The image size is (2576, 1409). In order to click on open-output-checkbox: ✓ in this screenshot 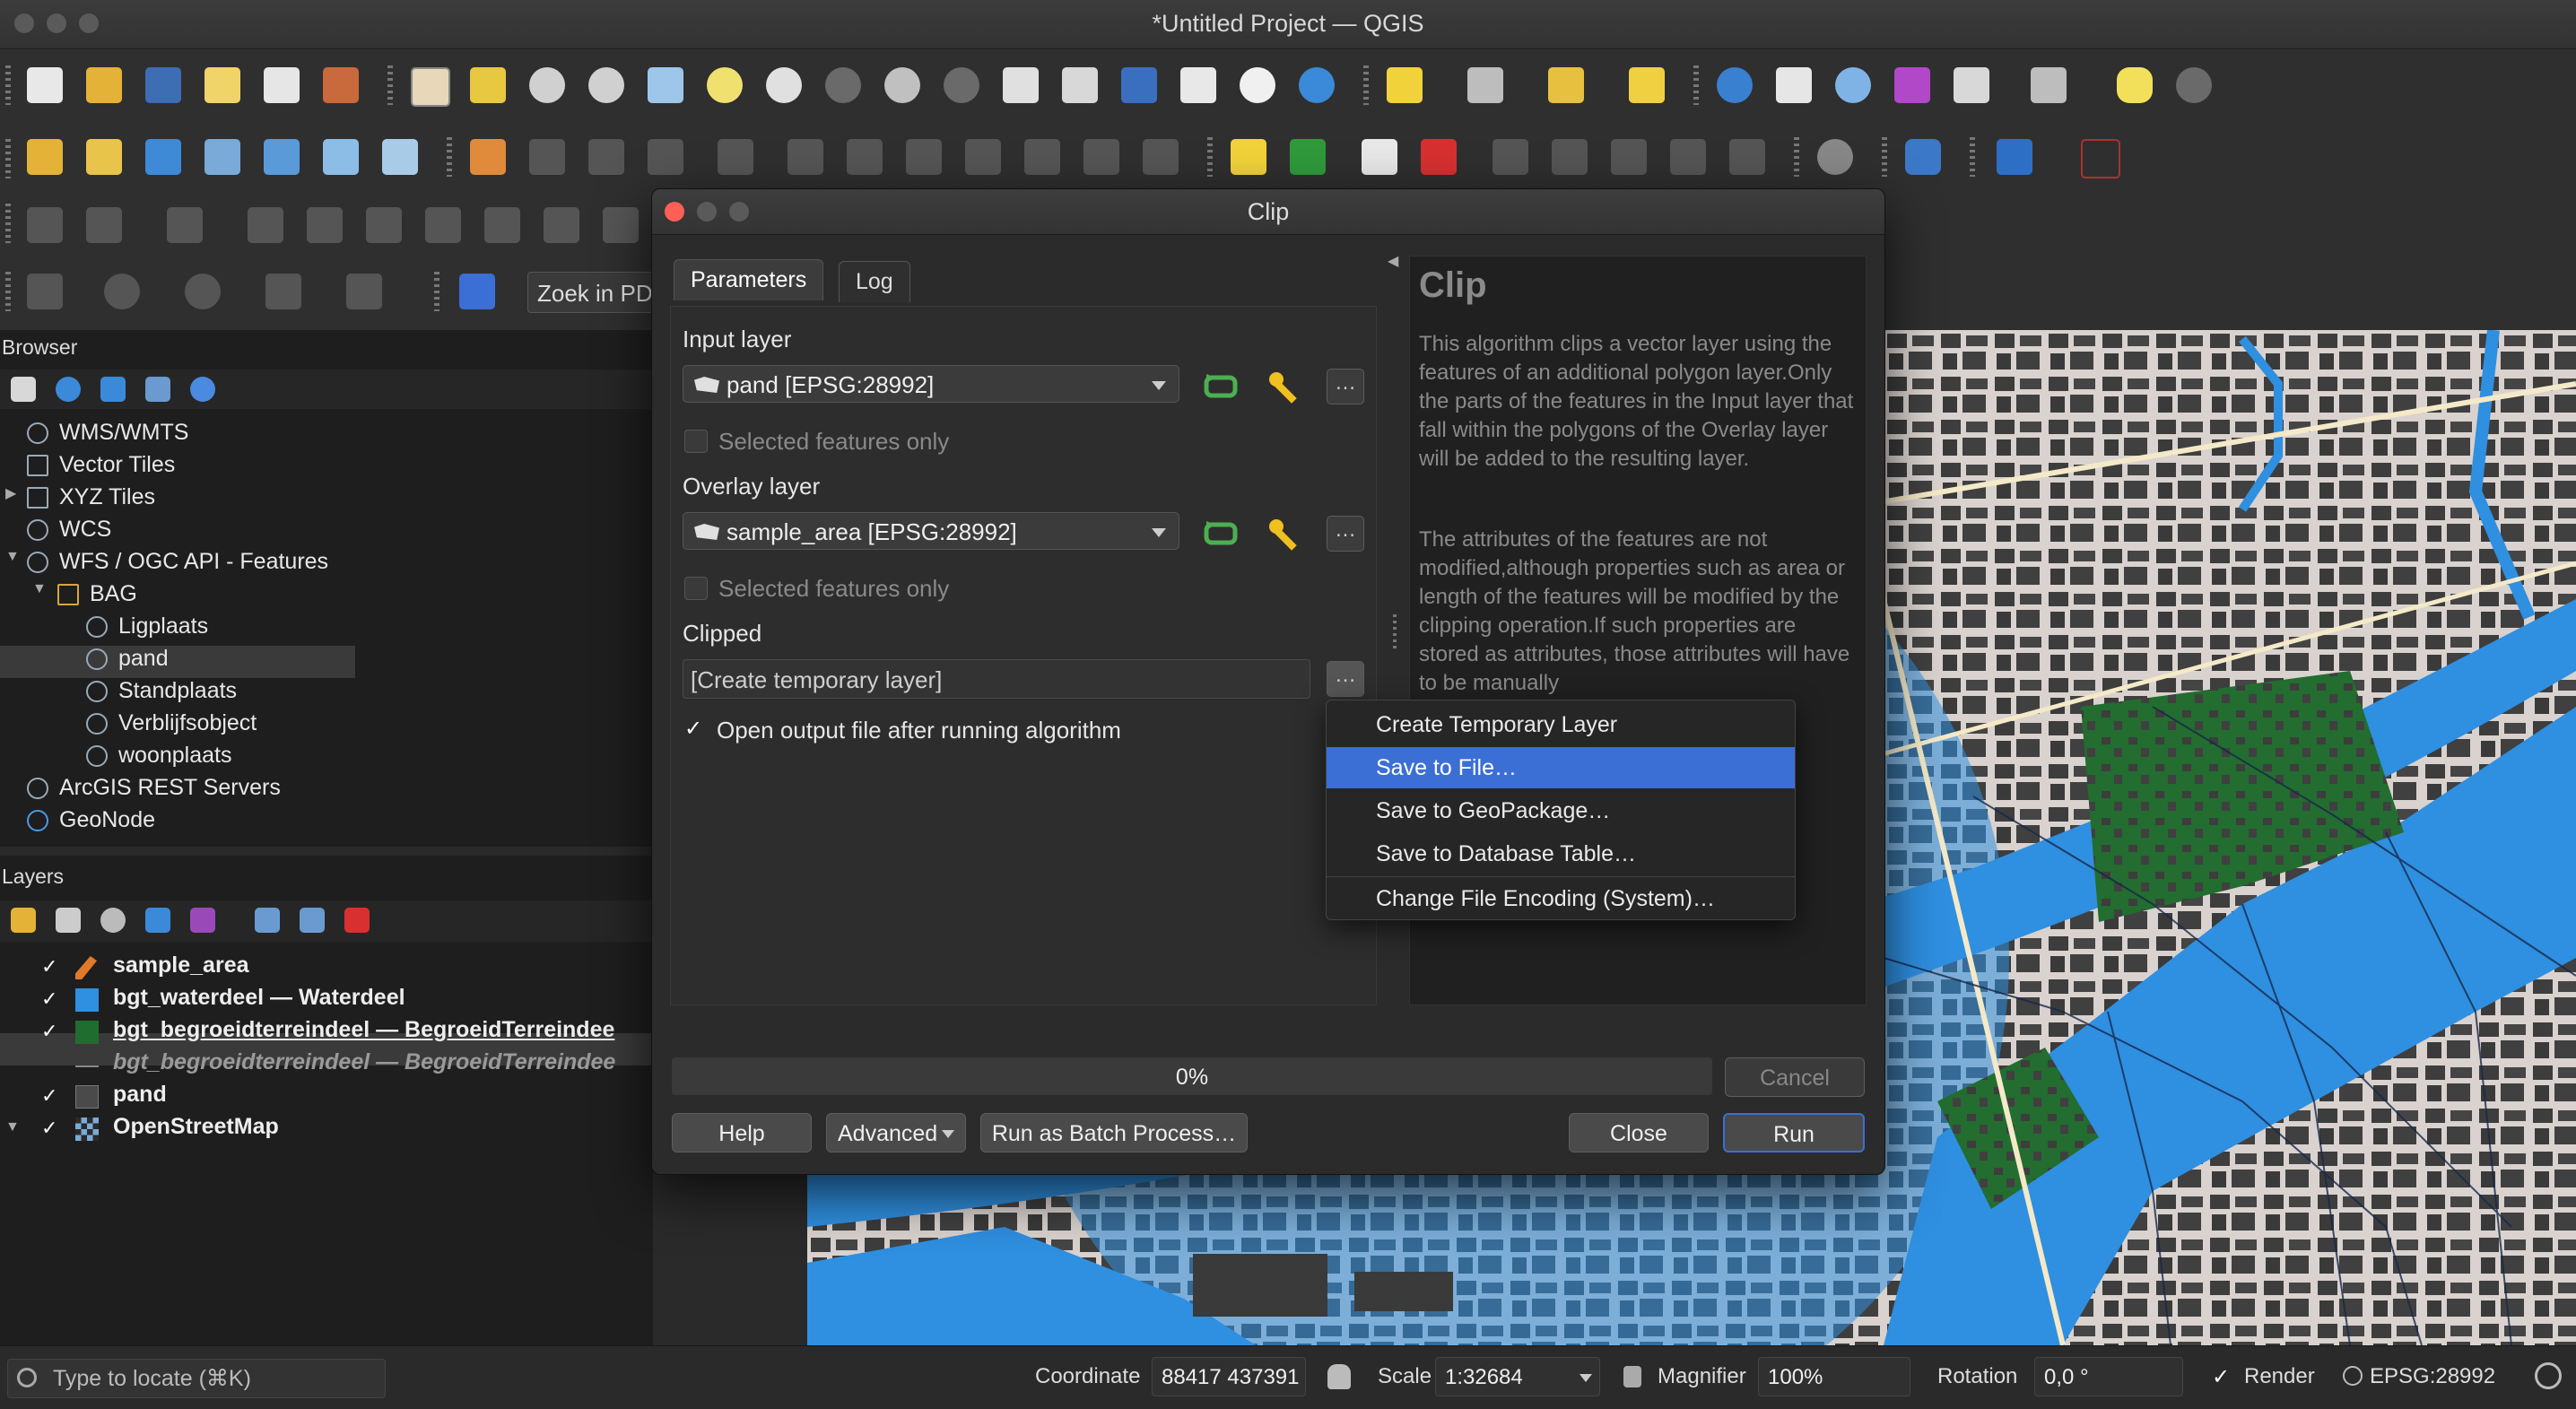, I will do `click(695, 729)`.